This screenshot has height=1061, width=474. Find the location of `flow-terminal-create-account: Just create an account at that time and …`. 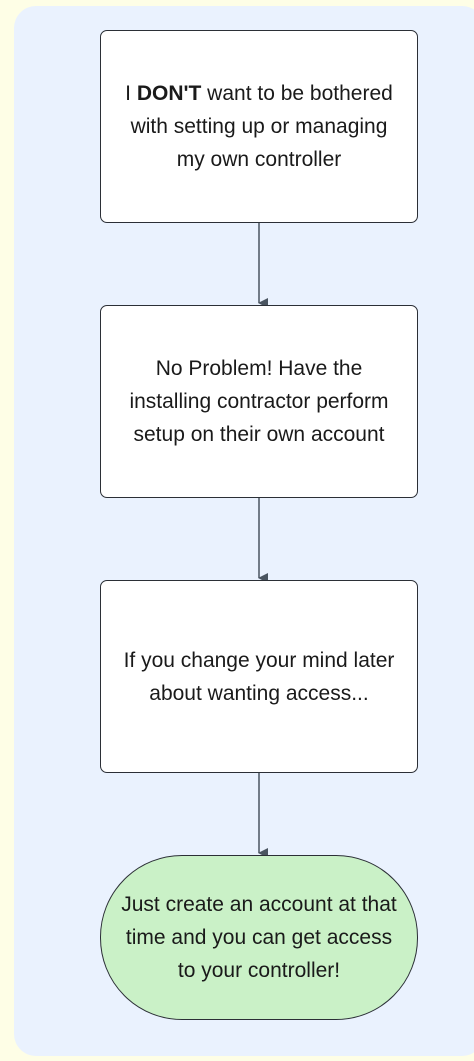

flow-terminal-create-account: Just create an account at that time and … is located at coordinates (259, 937).